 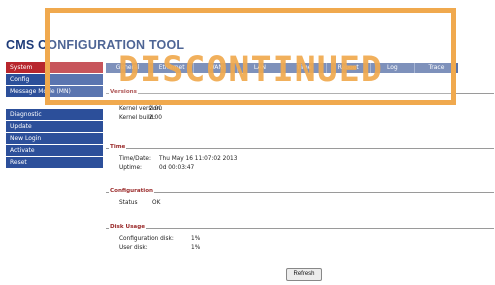 I want to click on time-date-row: Time/Date: Thu May 16 11:07:02 2013, so click(x=178, y=159).